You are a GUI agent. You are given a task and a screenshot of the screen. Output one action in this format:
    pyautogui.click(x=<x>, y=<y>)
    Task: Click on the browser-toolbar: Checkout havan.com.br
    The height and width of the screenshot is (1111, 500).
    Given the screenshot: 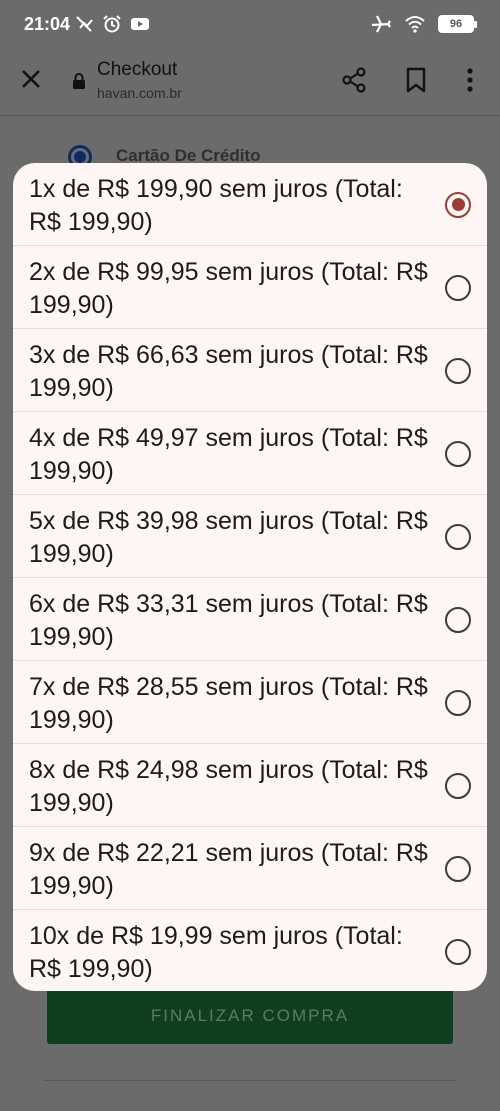 What is the action you would take?
    pyautogui.click(x=250, y=82)
    